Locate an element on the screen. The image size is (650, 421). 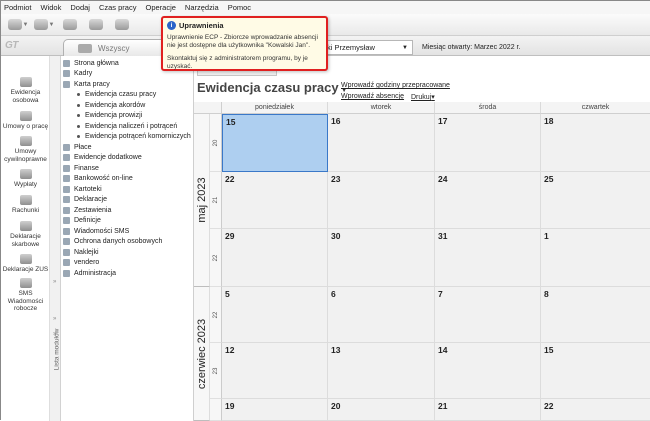
day-number: 12 is located at coordinates (230, 350).